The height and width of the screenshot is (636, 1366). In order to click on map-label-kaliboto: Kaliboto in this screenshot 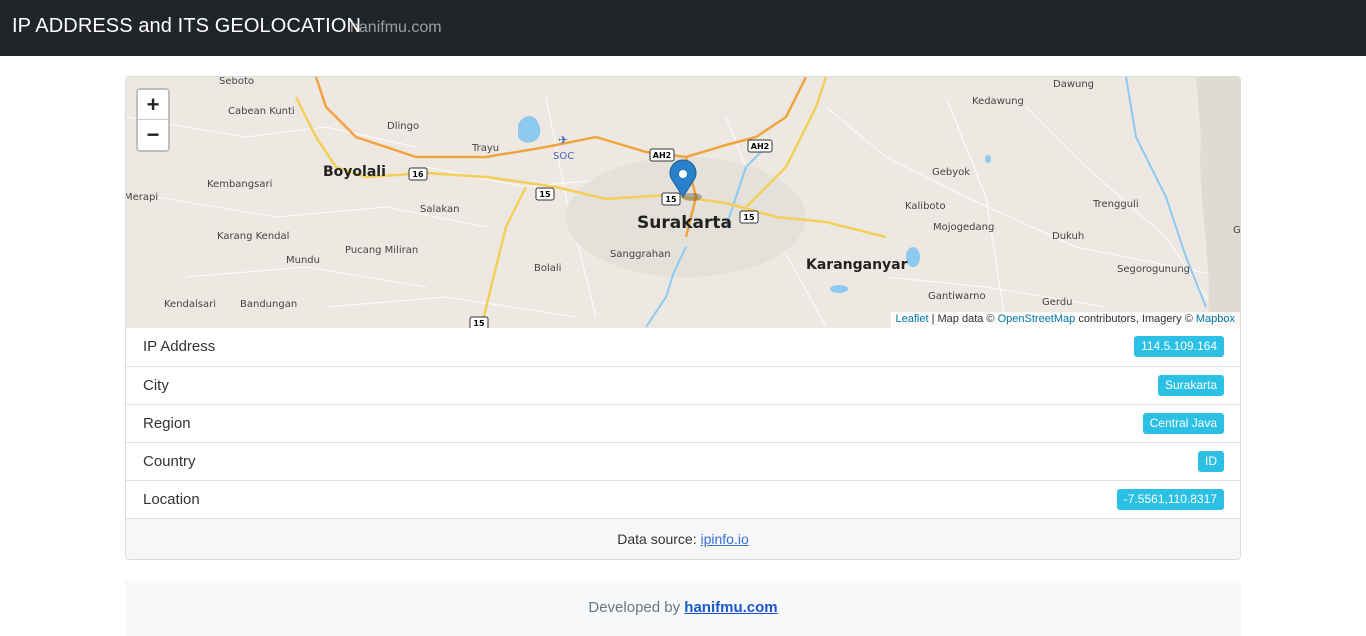, I will do `click(925, 206)`.